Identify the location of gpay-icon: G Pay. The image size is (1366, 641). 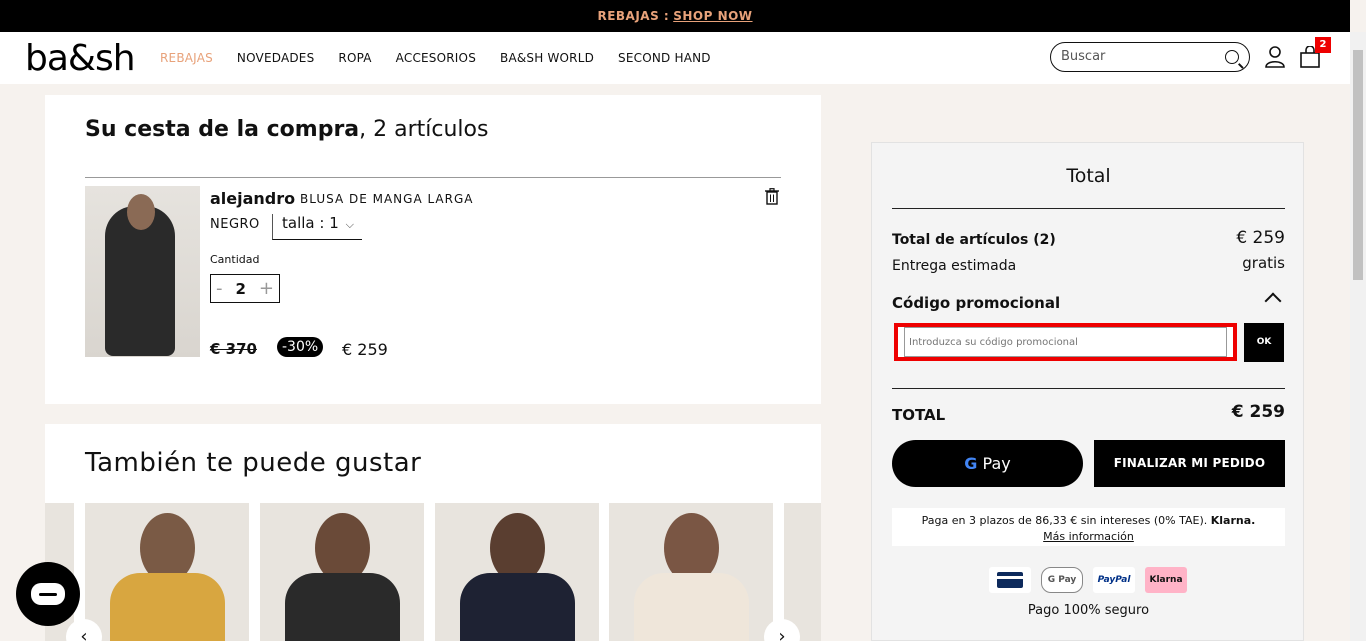
(1062, 580).